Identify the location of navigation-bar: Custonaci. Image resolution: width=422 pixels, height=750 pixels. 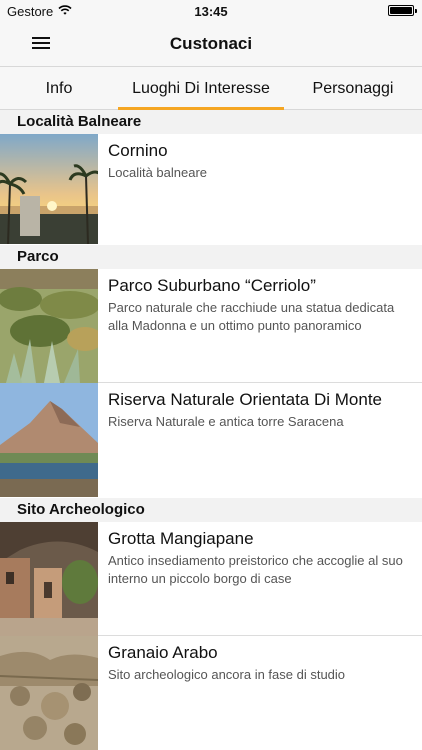
(211, 44).